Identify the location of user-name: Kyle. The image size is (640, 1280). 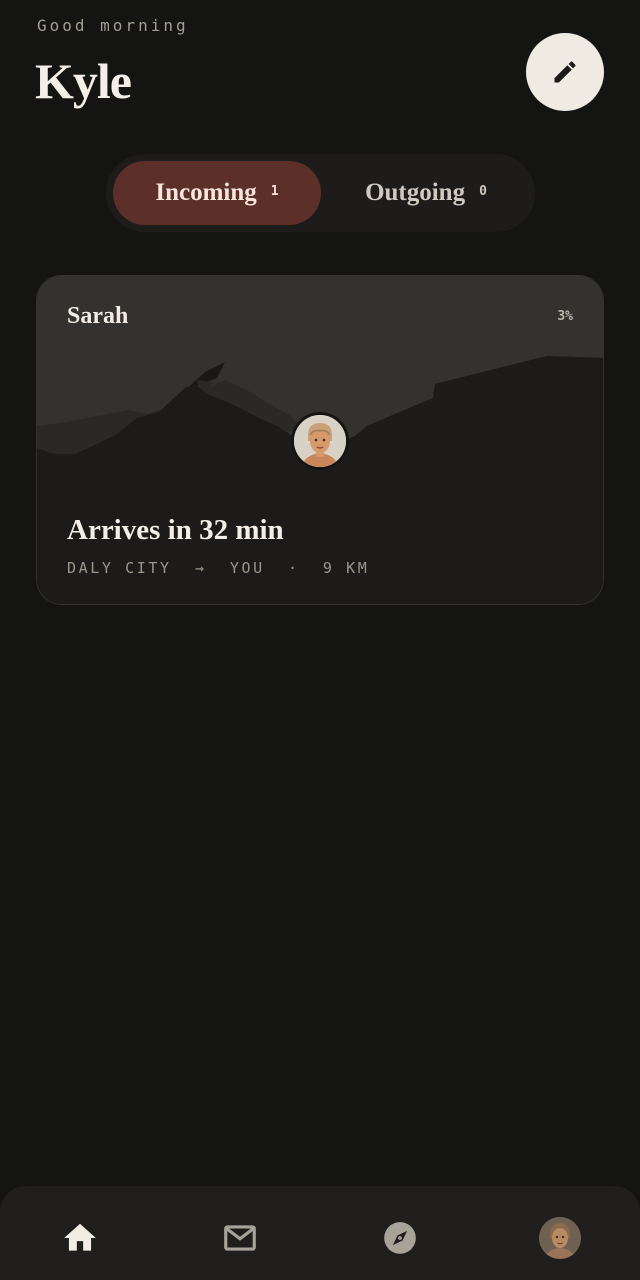
(83, 81).